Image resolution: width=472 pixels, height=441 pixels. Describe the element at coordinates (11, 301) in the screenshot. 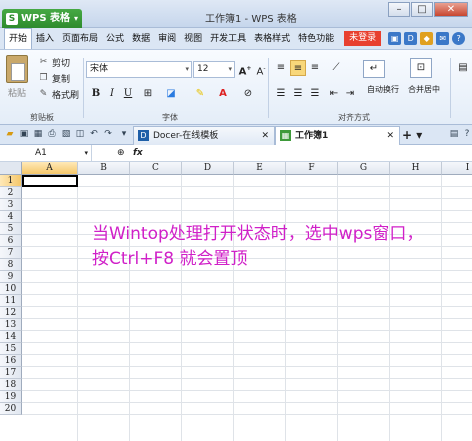

I see `row-header: 11` at that location.